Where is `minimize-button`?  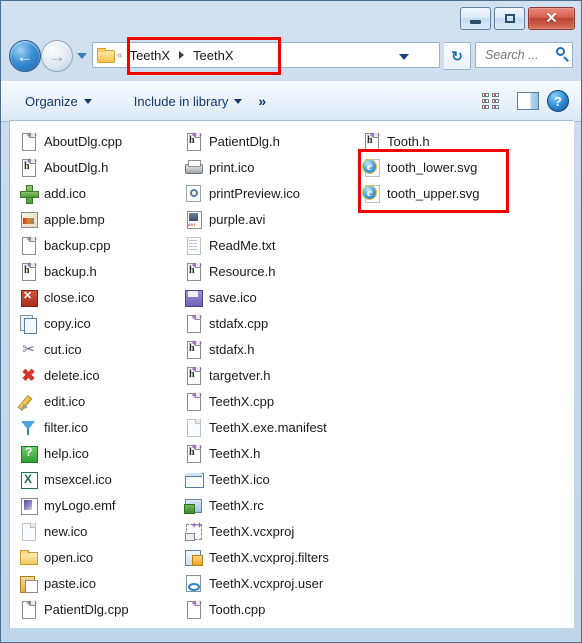 minimize-button is located at coordinates (475, 18).